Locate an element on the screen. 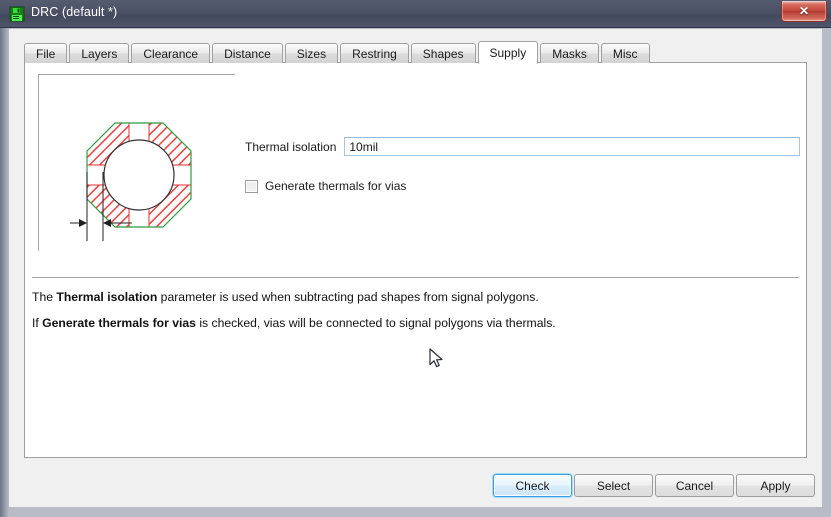 The width and height of the screenshot is (831, 517). button-label: Apply is located at coordinates (775, 485).